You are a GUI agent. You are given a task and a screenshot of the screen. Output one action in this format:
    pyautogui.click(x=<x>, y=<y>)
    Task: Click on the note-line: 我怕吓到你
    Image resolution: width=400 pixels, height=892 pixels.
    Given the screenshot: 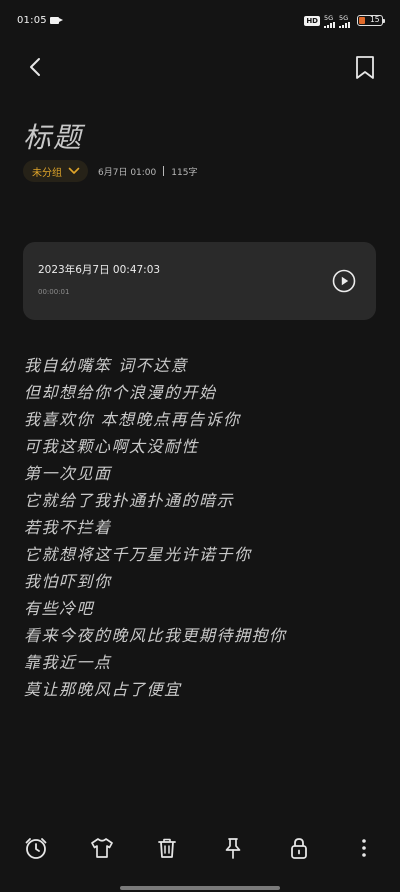 What is the action you would take?
    pyautogui.click(x=68, y=581)
    